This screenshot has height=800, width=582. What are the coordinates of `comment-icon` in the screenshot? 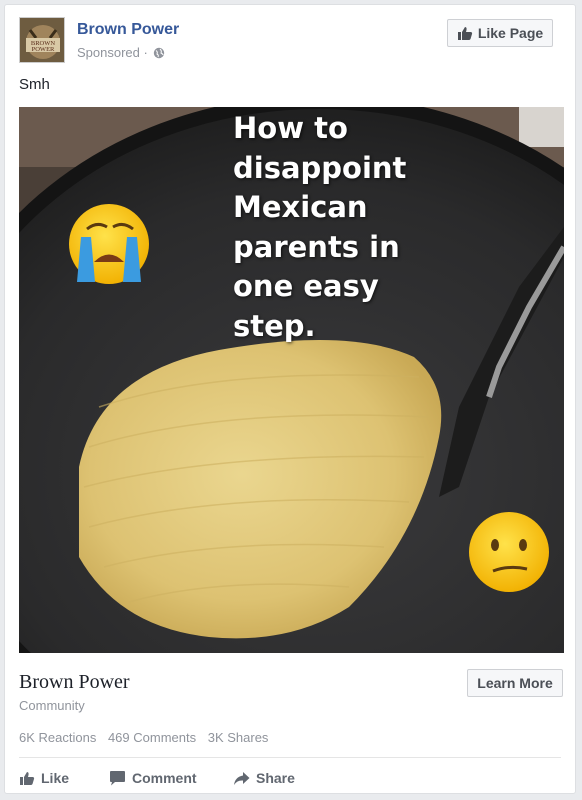 It's located at (117, 778).